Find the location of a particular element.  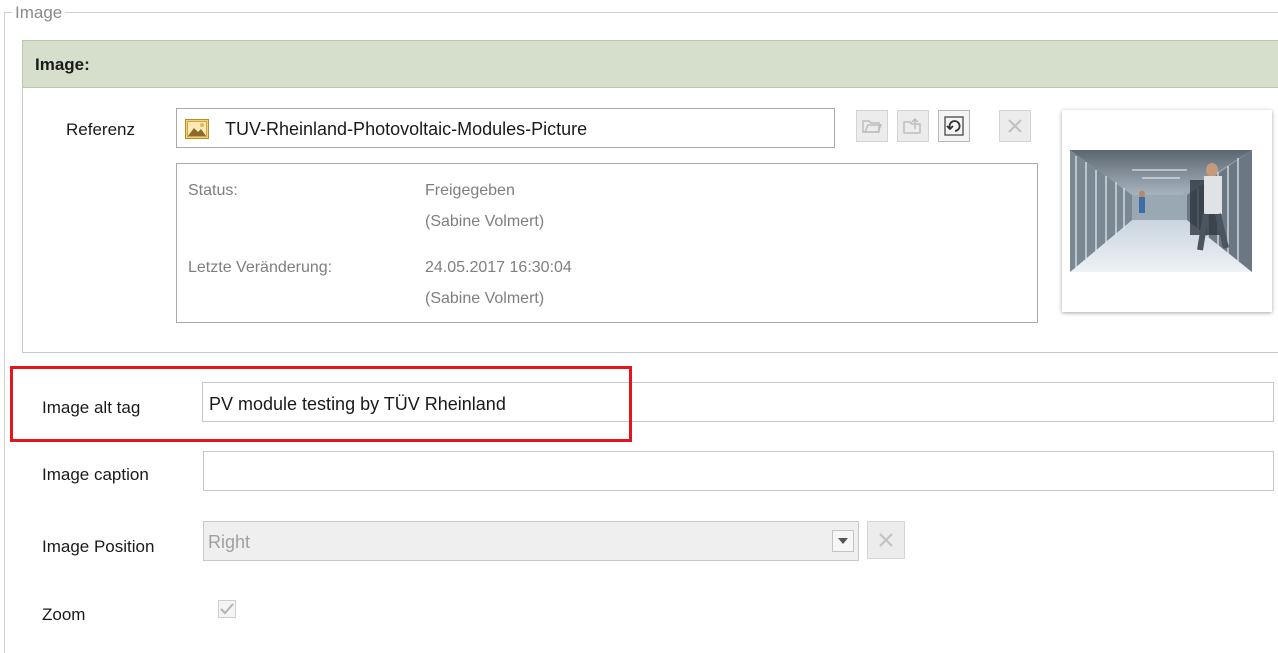

zoom-checkbox is located at coordinates (227, 609).